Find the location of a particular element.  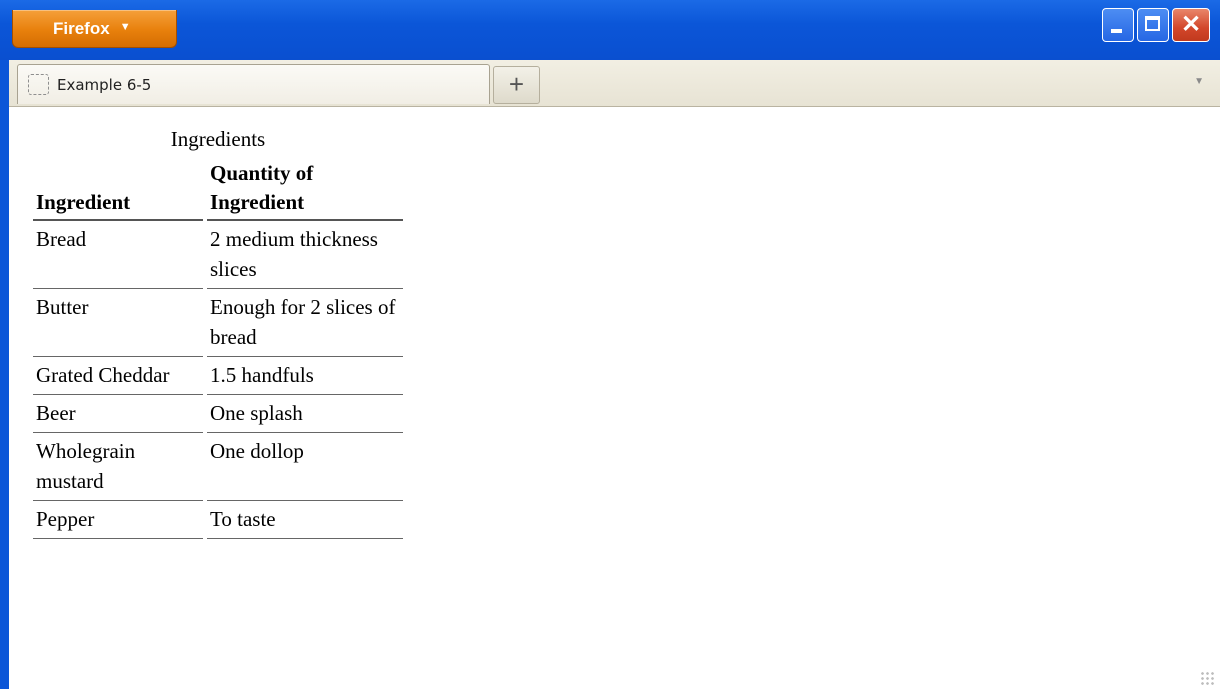

page-placeholder-icon is located at coordinates (38, 84).